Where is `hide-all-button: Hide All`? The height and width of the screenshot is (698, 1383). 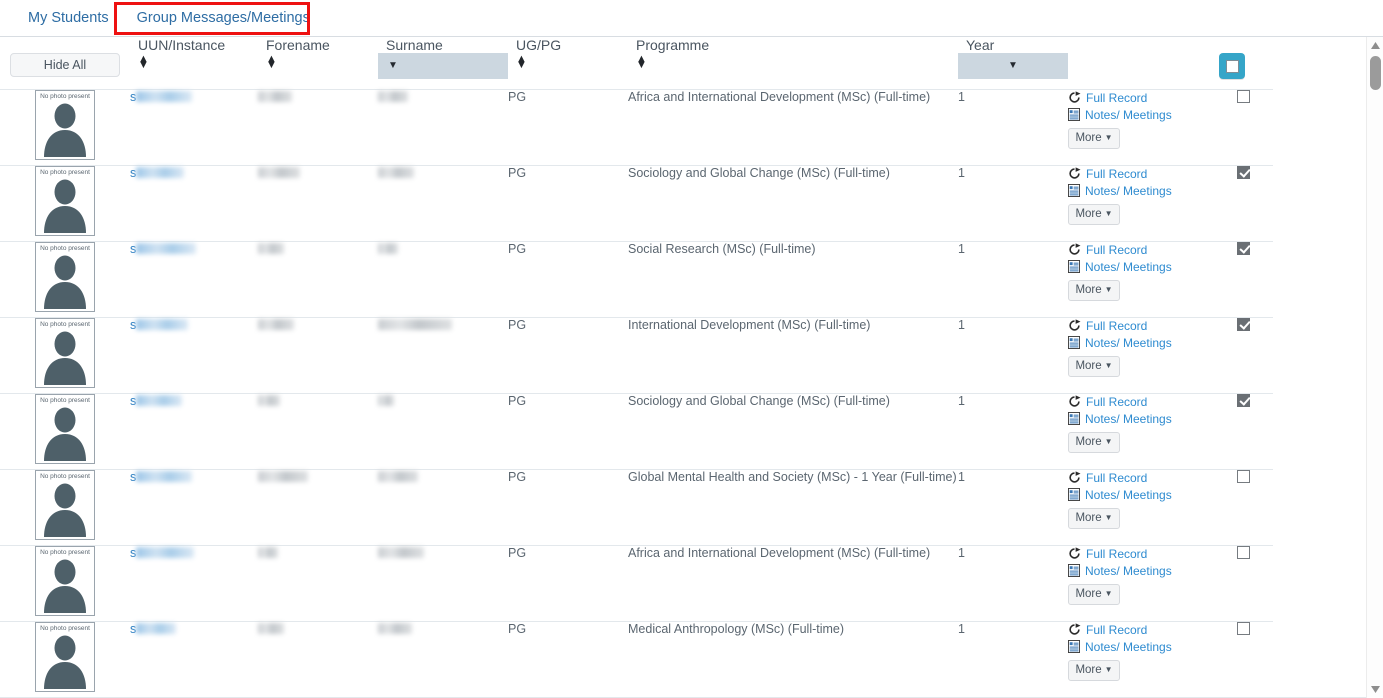
hide-all-button: Hide All is located at coordinates (65, 65).